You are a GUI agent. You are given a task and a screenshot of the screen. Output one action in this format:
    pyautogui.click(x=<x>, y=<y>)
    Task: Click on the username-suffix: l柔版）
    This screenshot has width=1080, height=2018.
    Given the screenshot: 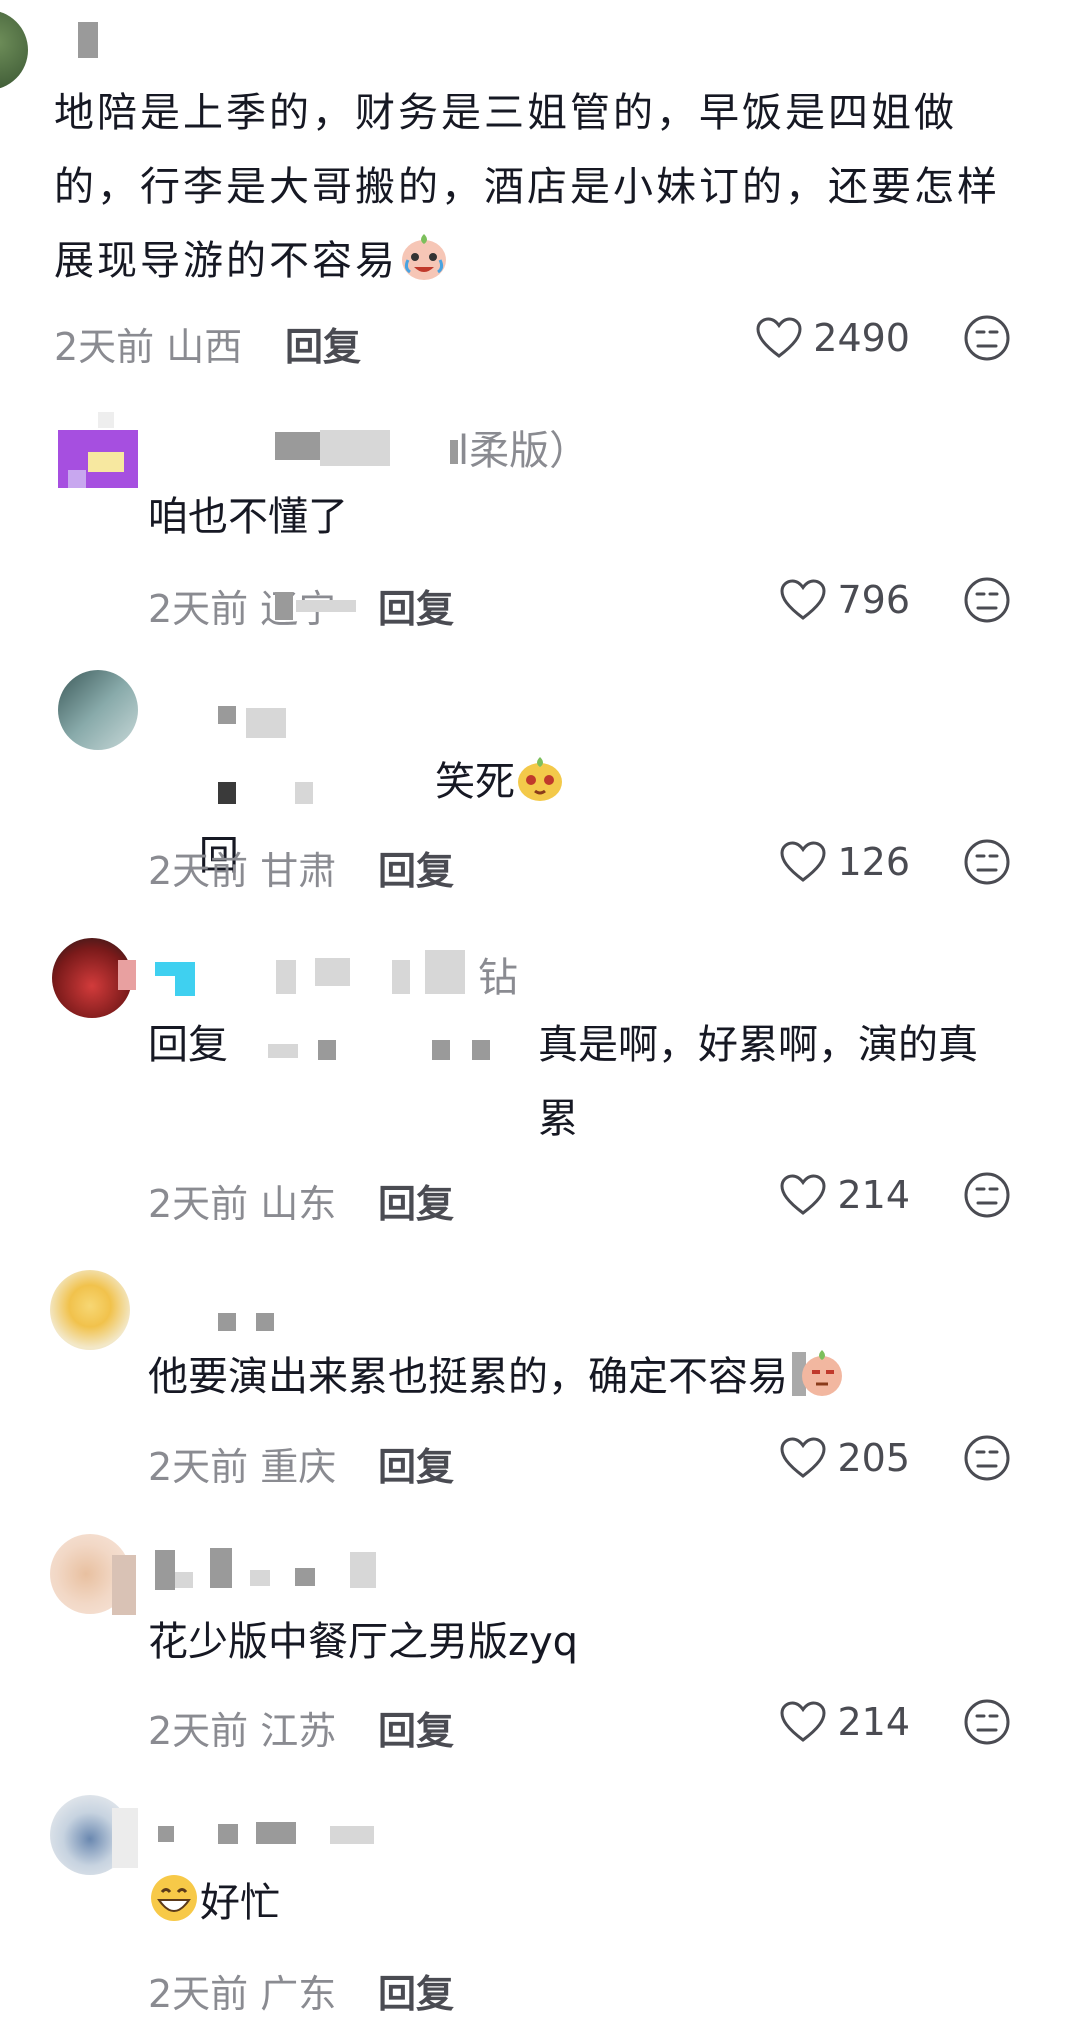 What is the action you would take?
    pyautogui.click(x=523, y=447)
    